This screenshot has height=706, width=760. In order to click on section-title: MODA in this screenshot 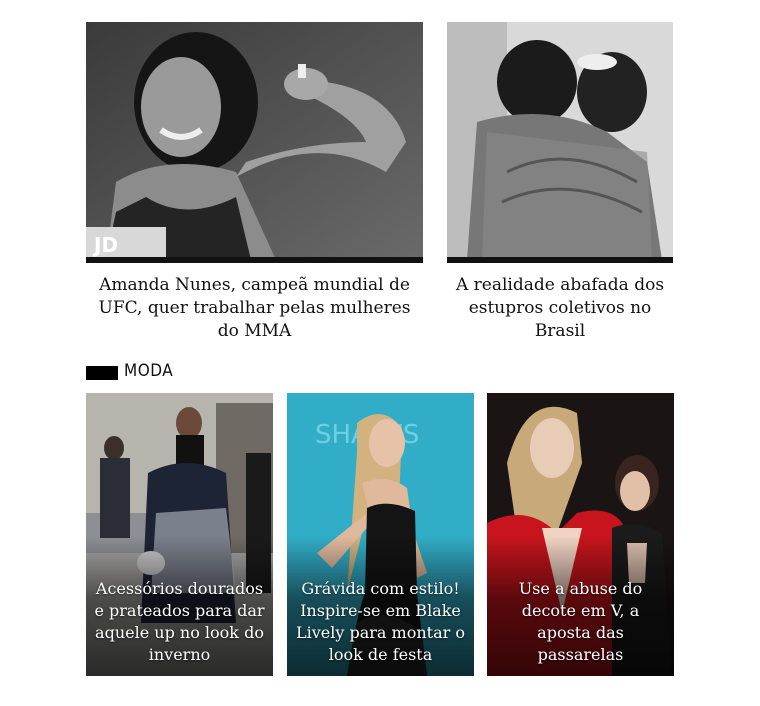, I will do `click(148, 371)`.